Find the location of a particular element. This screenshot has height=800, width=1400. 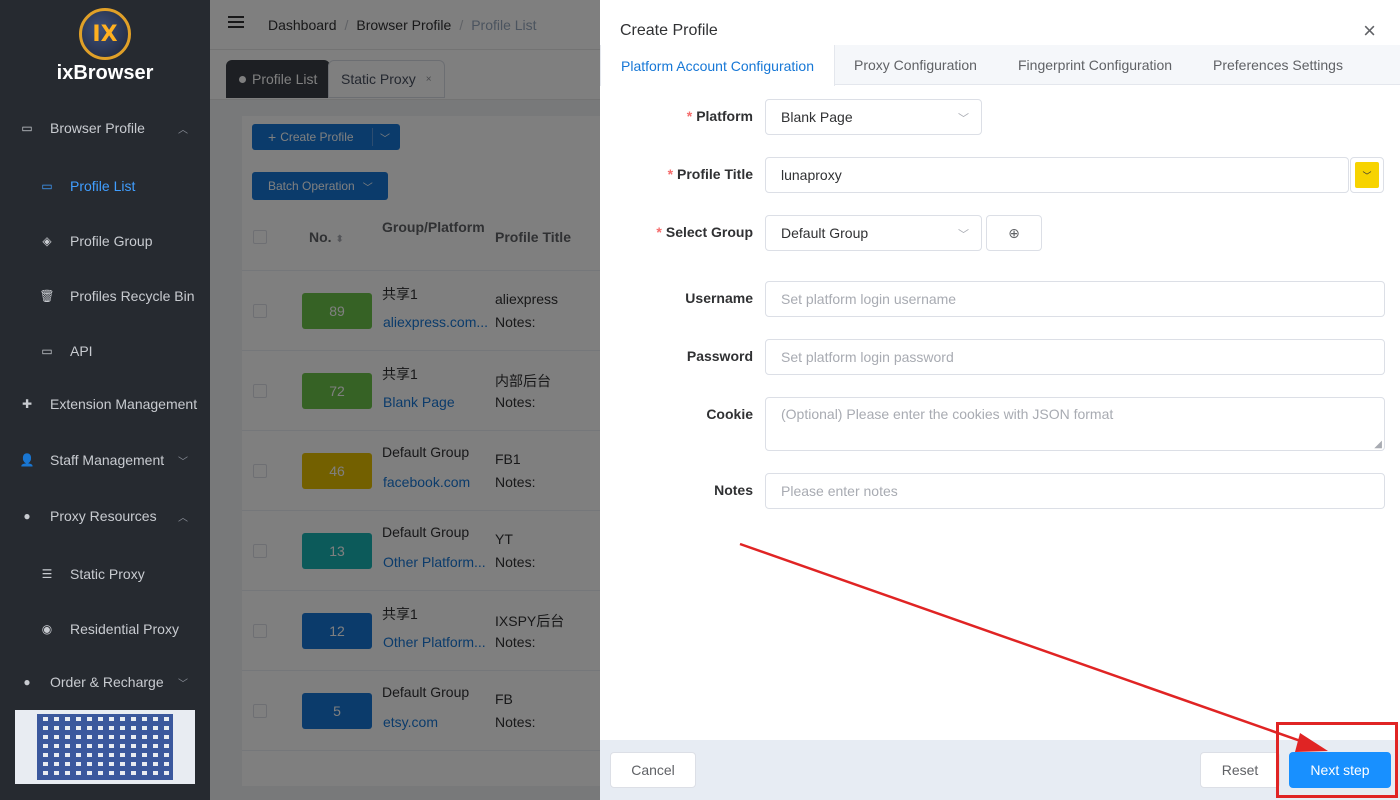

select-group-label: * Select Group is located at coordinates (704, 232).